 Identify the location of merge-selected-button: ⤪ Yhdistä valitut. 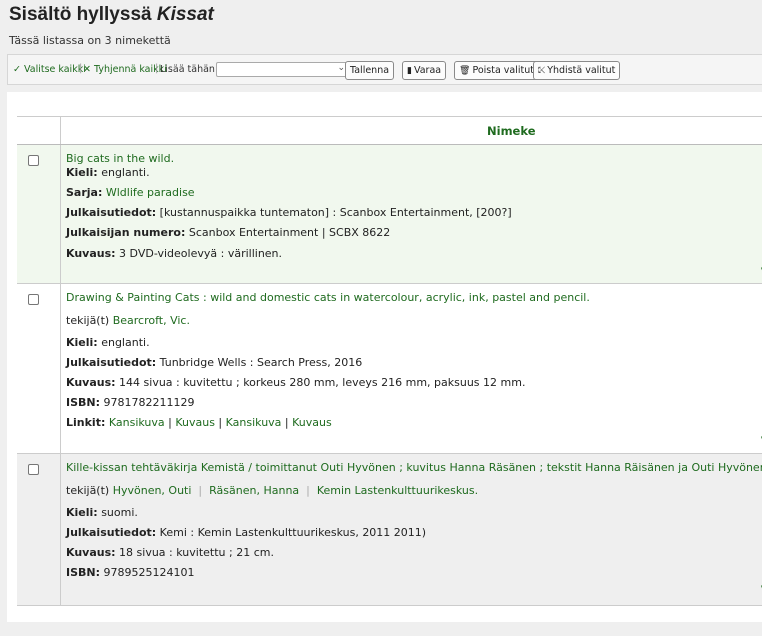
(577, 70).